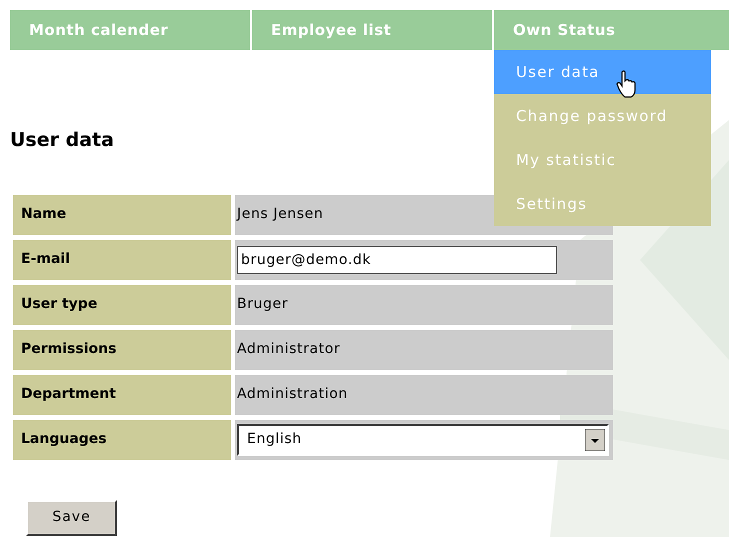 The height and width of the screenshot is (537, 729). What do you see at coordinates (424, 350) in the screenshot?
I see `field-value: Administrator` at bounding box center [424, 350].